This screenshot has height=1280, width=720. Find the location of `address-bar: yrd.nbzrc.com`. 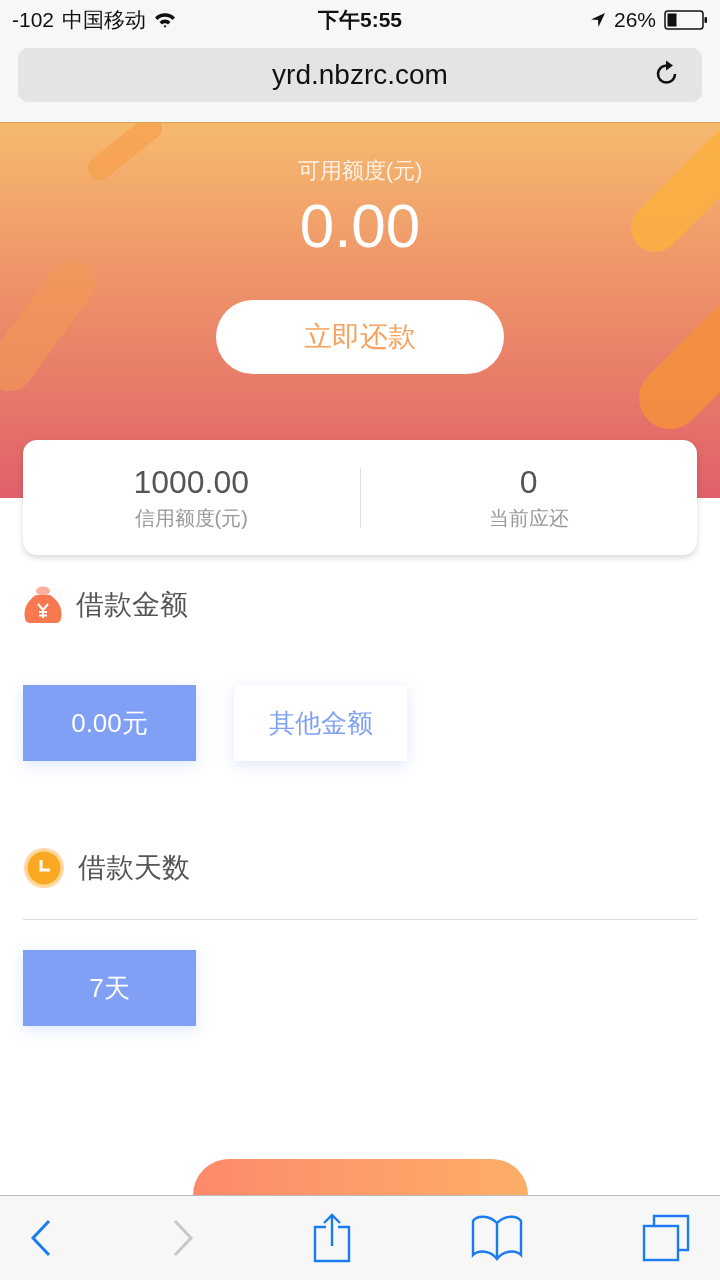

address-bar: yrd.nbzrc.com is located at coordinates (360, 75).